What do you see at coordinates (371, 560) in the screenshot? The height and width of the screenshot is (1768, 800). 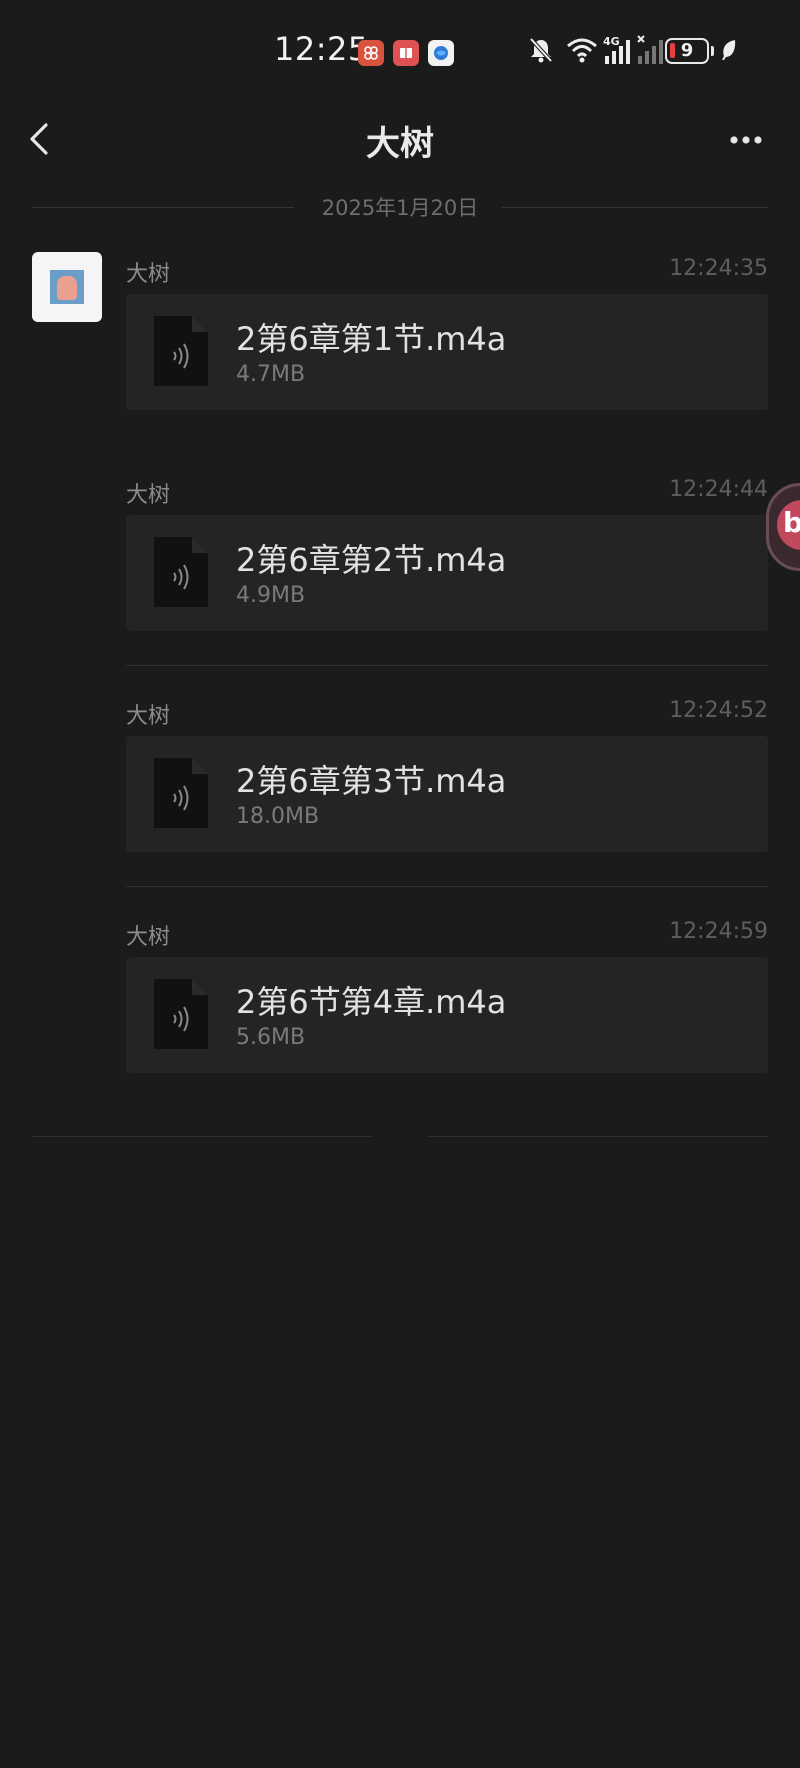 I see `file-name: 2第6章第2节.m4a` at bounding box center [371, 560].